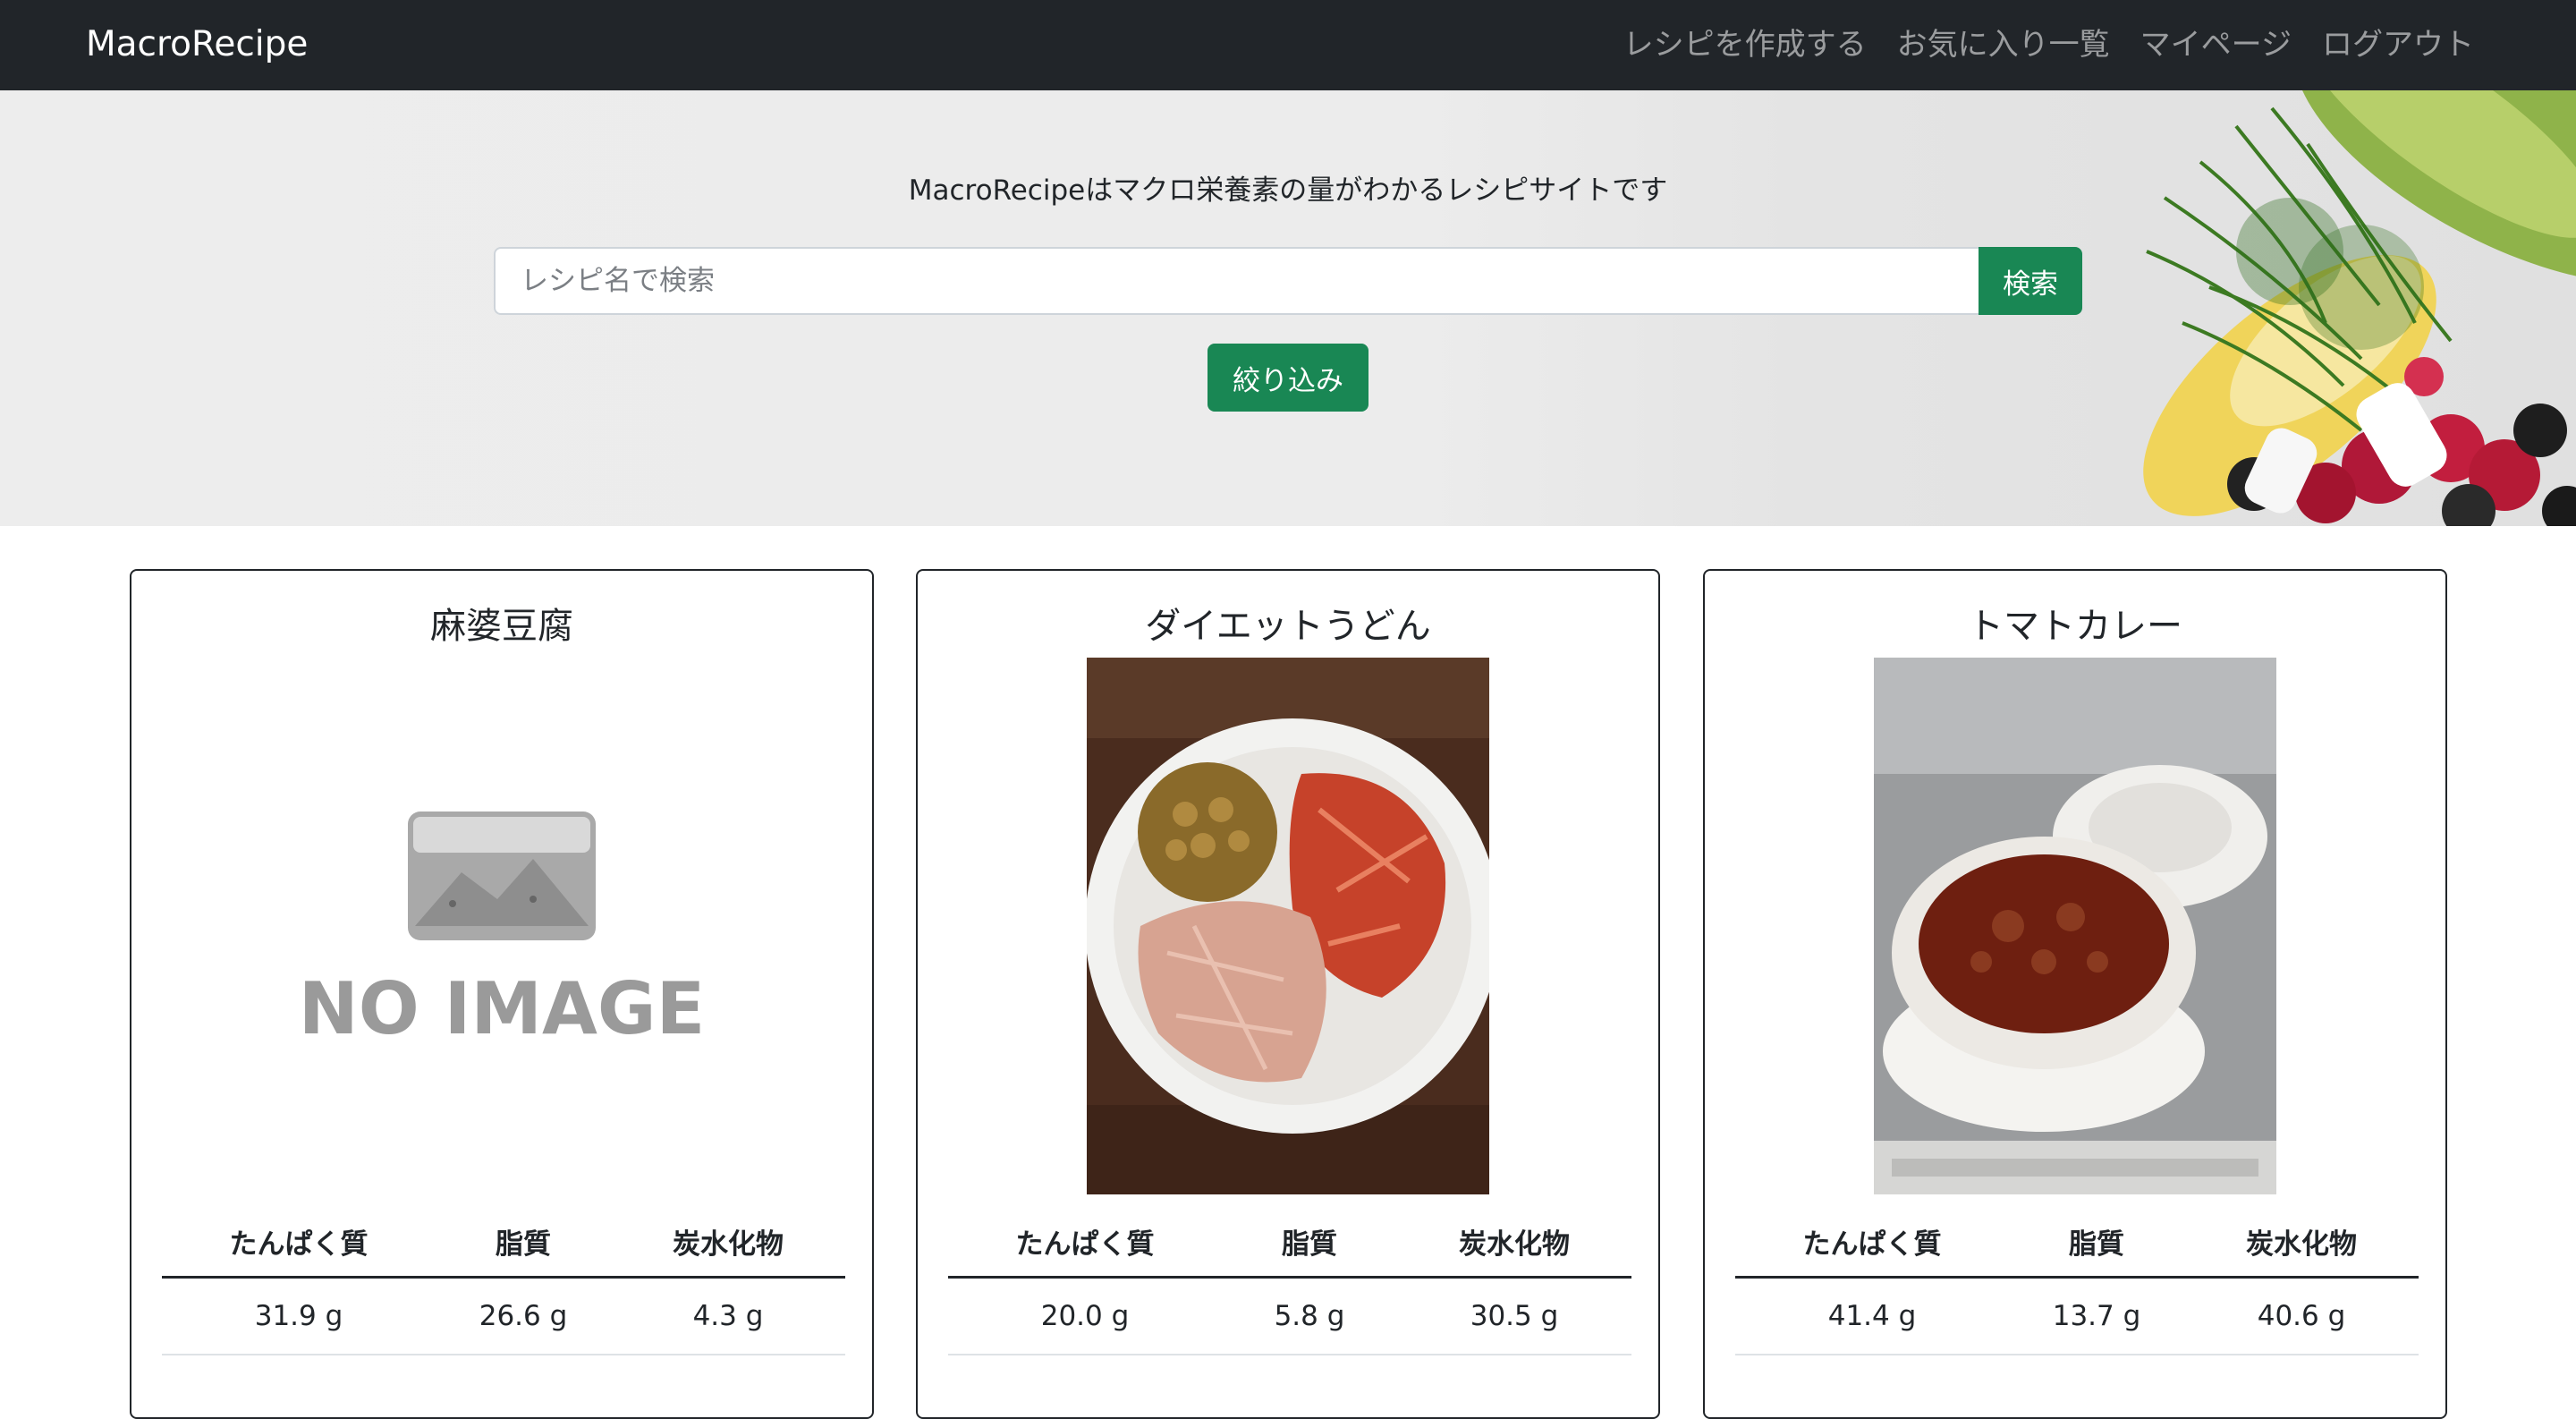  I want to click on table-row: 20.0 g 5.8 g 30.5 g, so click(1289, 1316).